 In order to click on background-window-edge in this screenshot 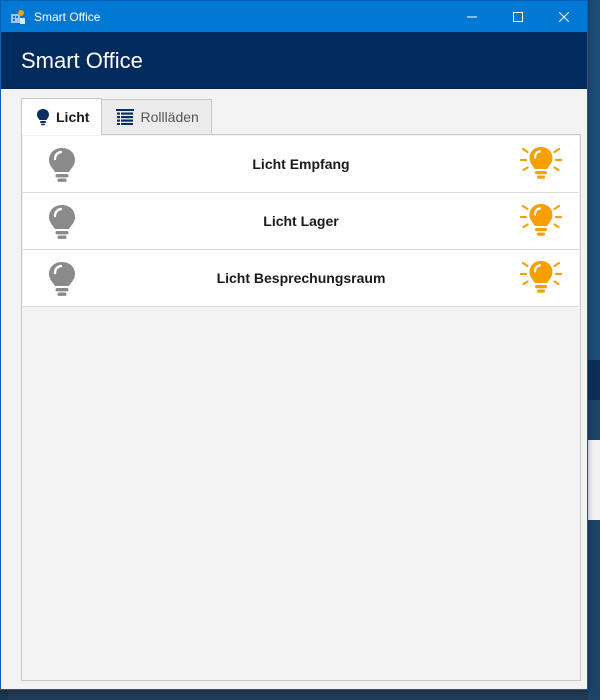, I will do `click(594, 350)`.